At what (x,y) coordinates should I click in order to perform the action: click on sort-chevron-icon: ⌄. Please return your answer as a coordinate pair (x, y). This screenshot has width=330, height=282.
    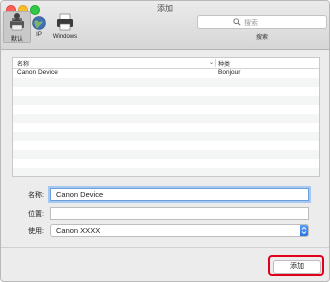
    Looking at the image, I should click on (212, 63).